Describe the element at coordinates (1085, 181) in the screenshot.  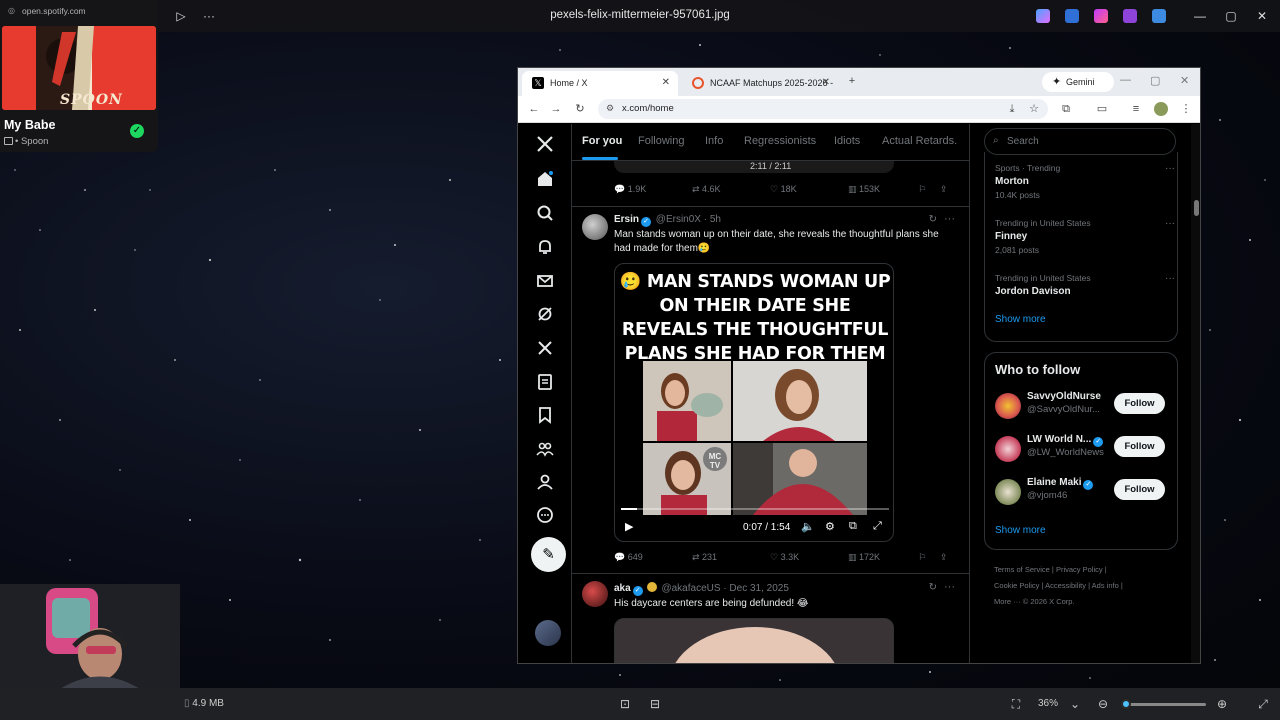
I see `trend-item: Sports · Trending Morton 10.4K posts ···` at that location.